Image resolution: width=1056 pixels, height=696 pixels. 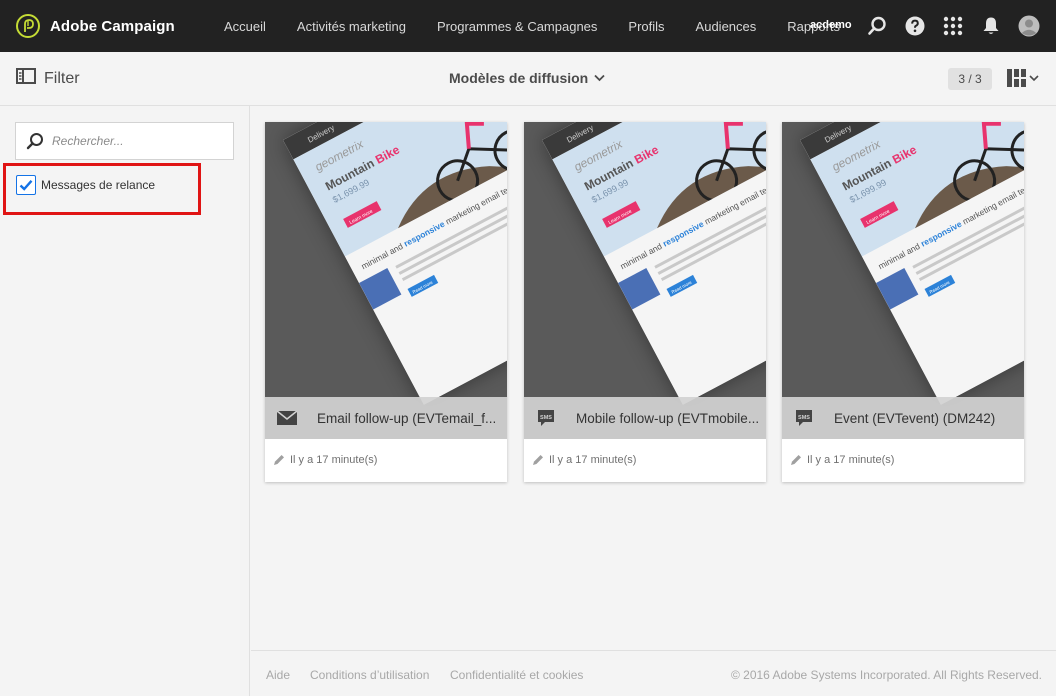 What do you see at coordinates (112, 26) in the screenshot?
I see `app-name: Adobe Campaign` at bounding box center [112, 26].